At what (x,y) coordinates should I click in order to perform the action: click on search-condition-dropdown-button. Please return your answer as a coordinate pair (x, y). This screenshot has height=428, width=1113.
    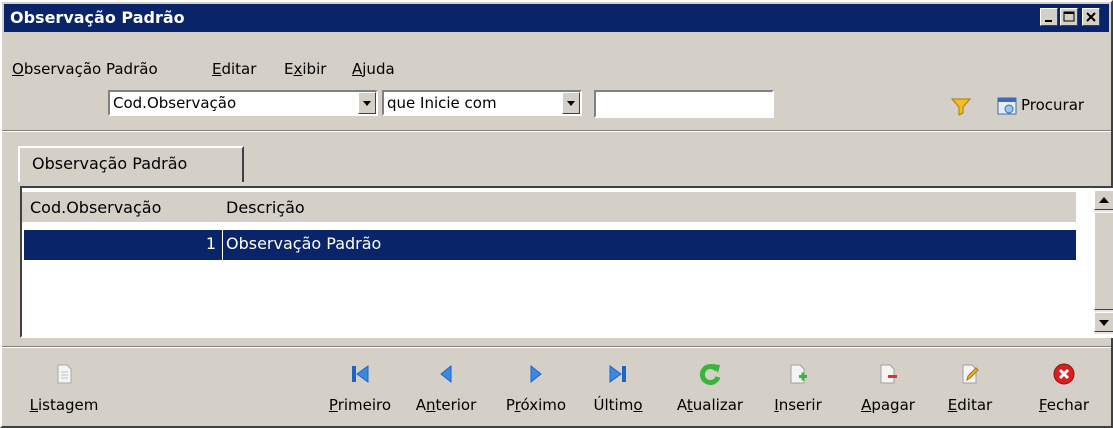
    Looking at the image, I should click on (571, 103).